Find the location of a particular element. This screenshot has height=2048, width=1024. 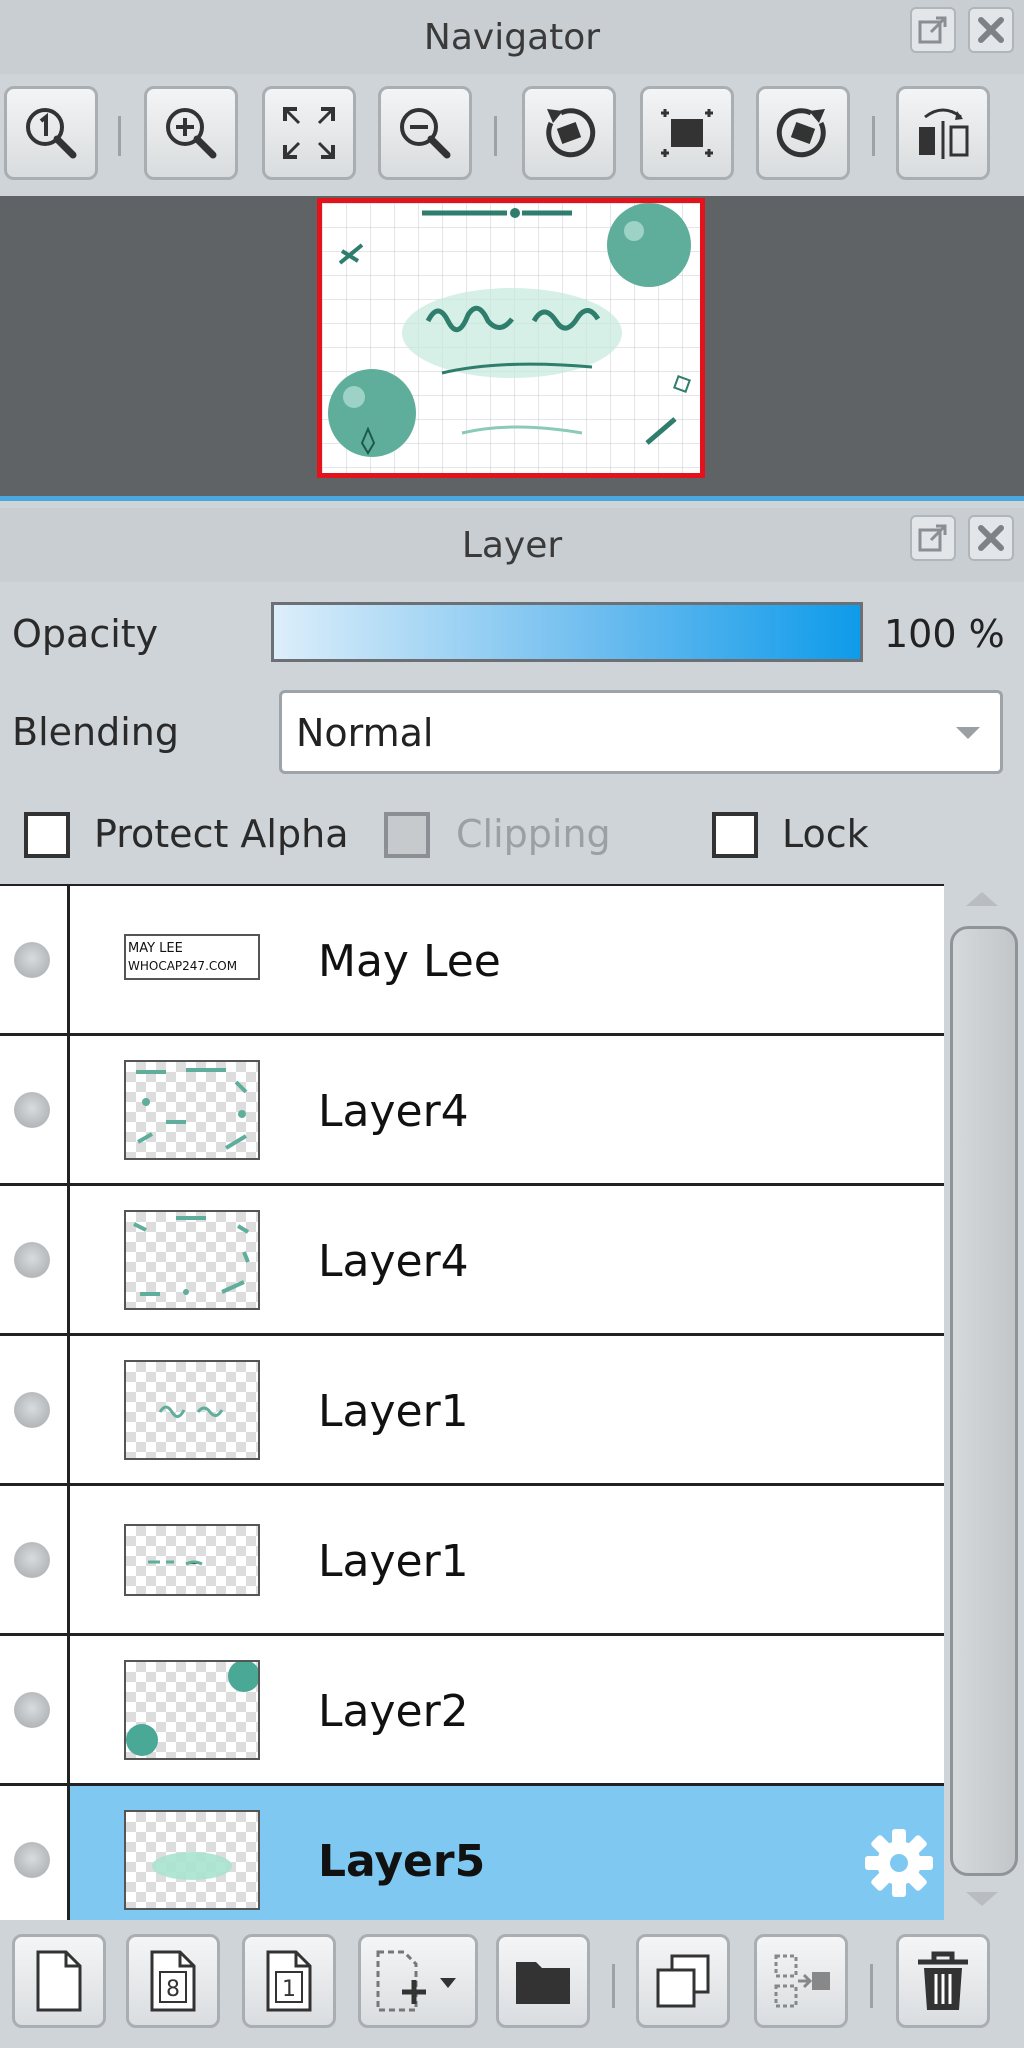

blending-select: Normal is located at coordinates (641, 732).